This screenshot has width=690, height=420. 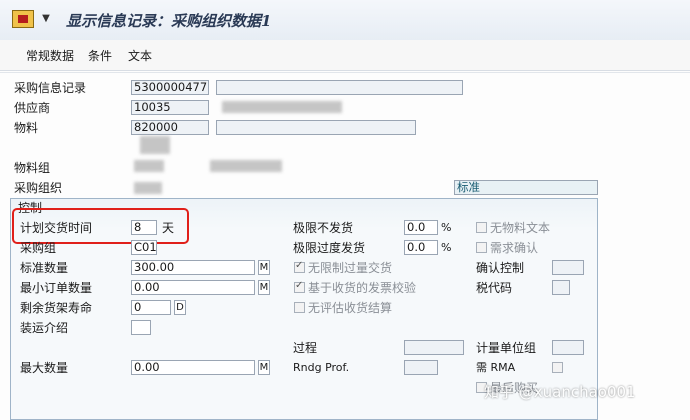 What do you see at coordinates (148, 188) in the screenshot?
I see `purch-org-redacted` at bounding box center [148, 188].